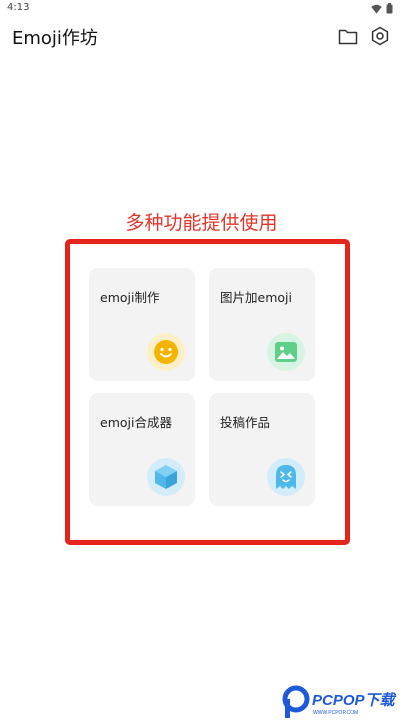 The width and height of the screenshot is (403, 720). What do you see at coordinates (201, 9) in the screenshot?
I see `status-bar: 4:13` at bounding box center [201, 9].